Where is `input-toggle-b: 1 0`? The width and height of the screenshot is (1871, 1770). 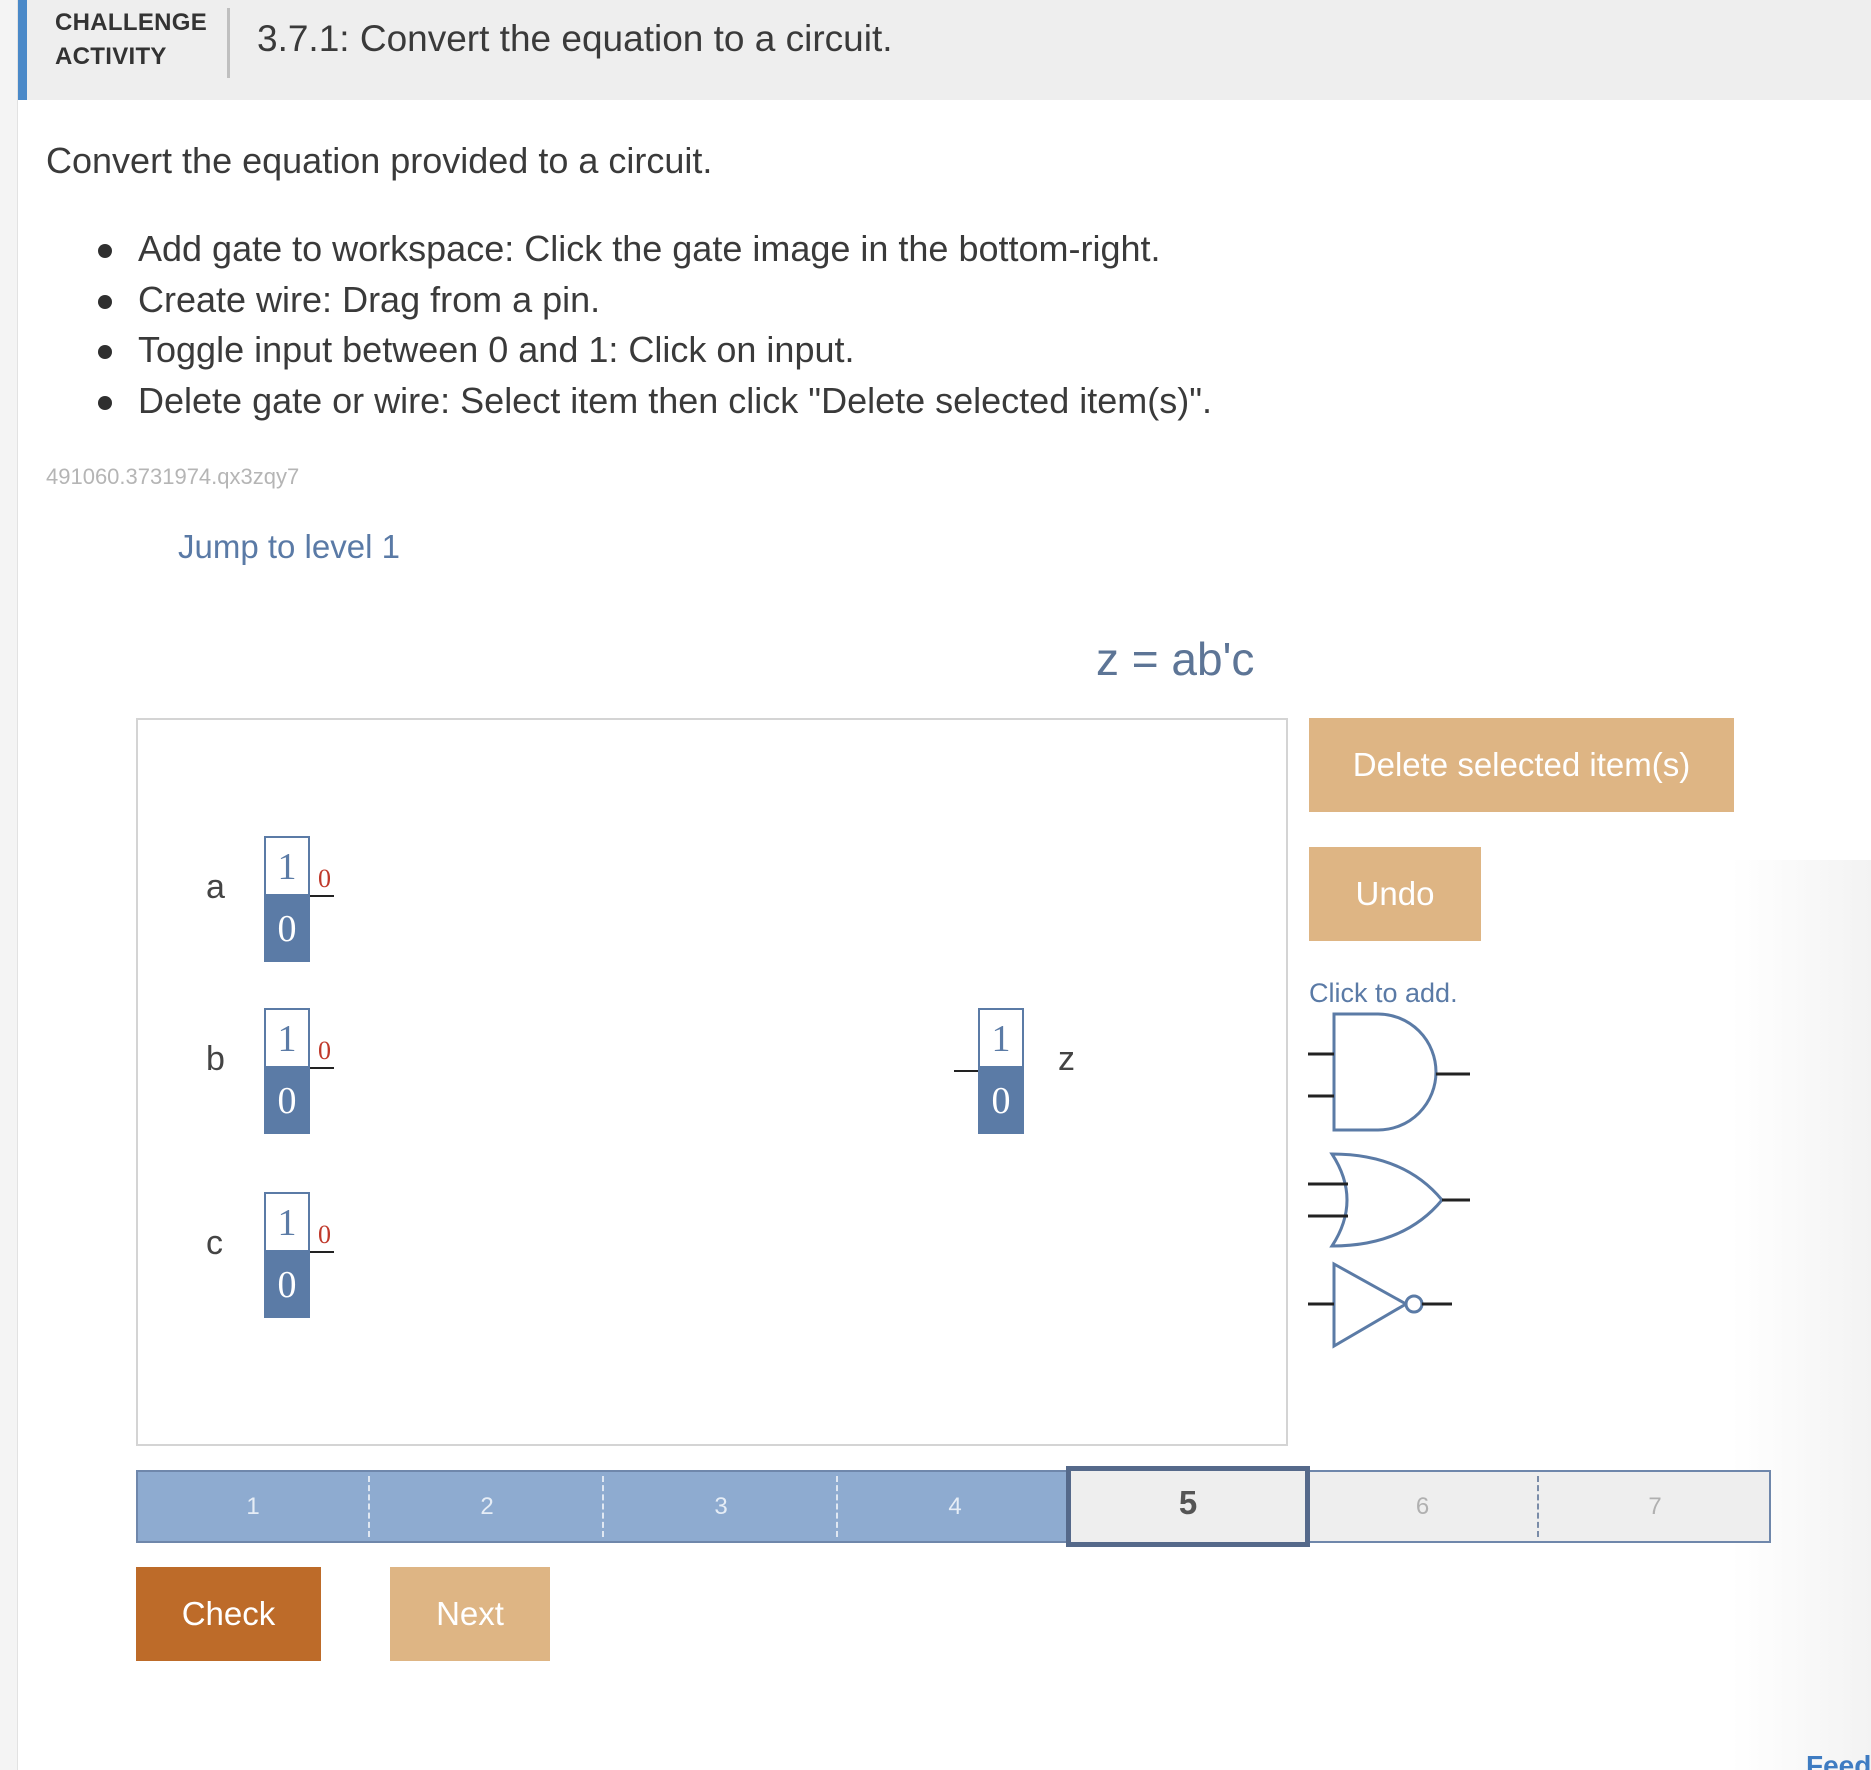
input-toggle-b: 1 0 is located at coordinates (287, 1071).